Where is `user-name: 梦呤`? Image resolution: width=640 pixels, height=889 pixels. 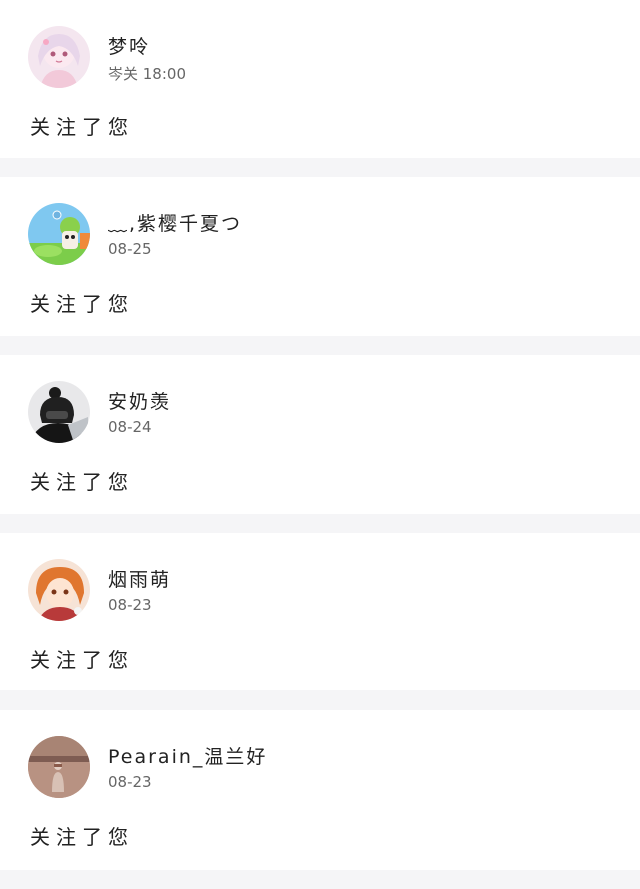 user-name: 梦呤 is located at coordinates (129, 45).